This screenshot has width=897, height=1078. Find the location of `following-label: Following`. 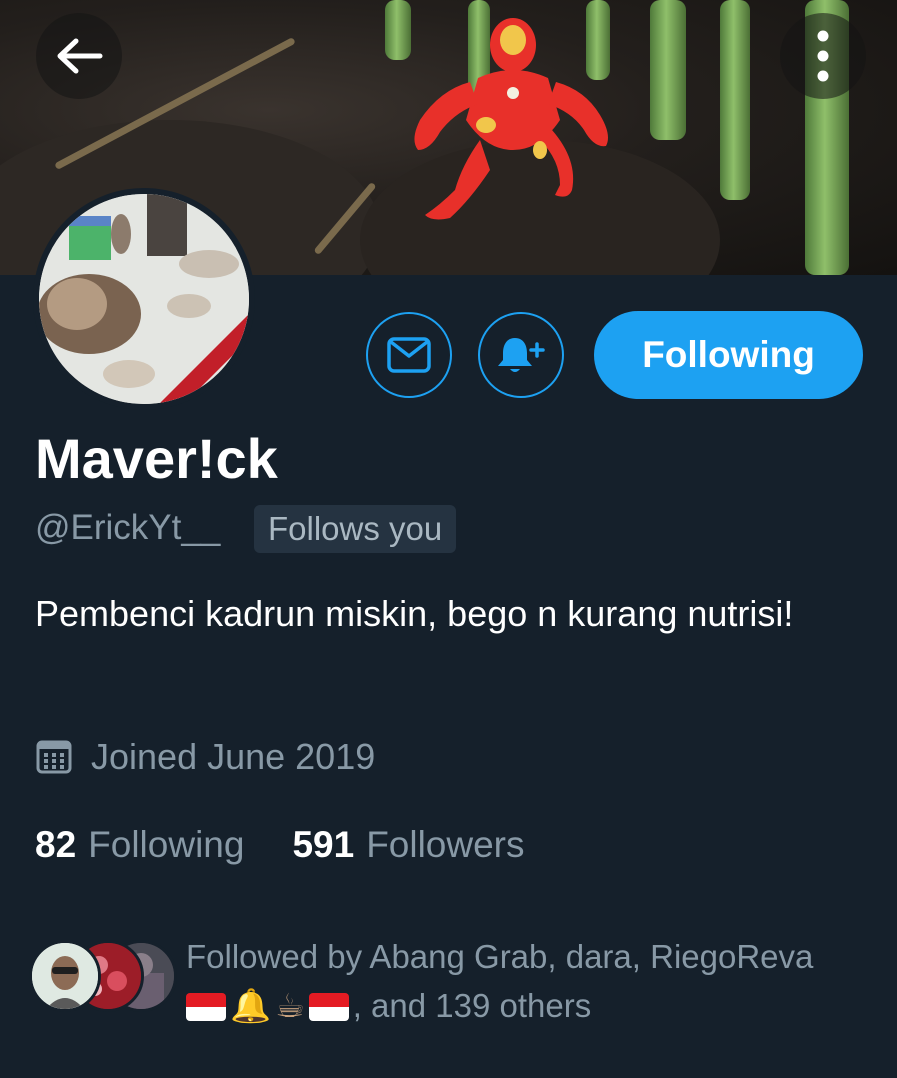

following-label: Following is located at coordinates (166, 844).